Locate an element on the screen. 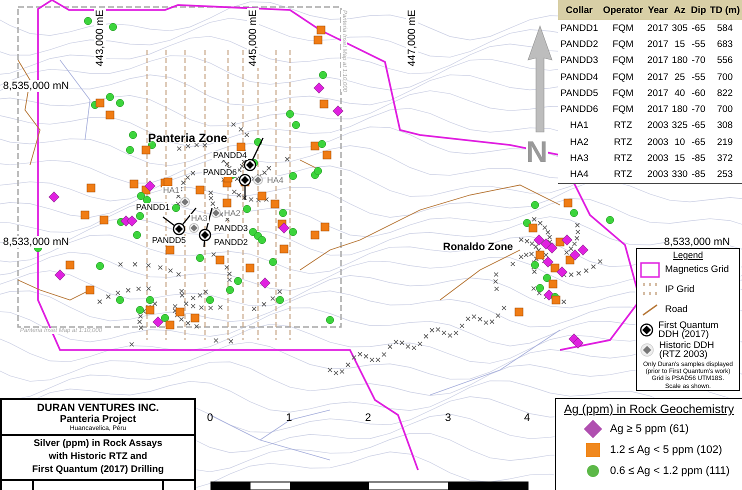  table-cell: 180 is located at coordinates (680, 109).